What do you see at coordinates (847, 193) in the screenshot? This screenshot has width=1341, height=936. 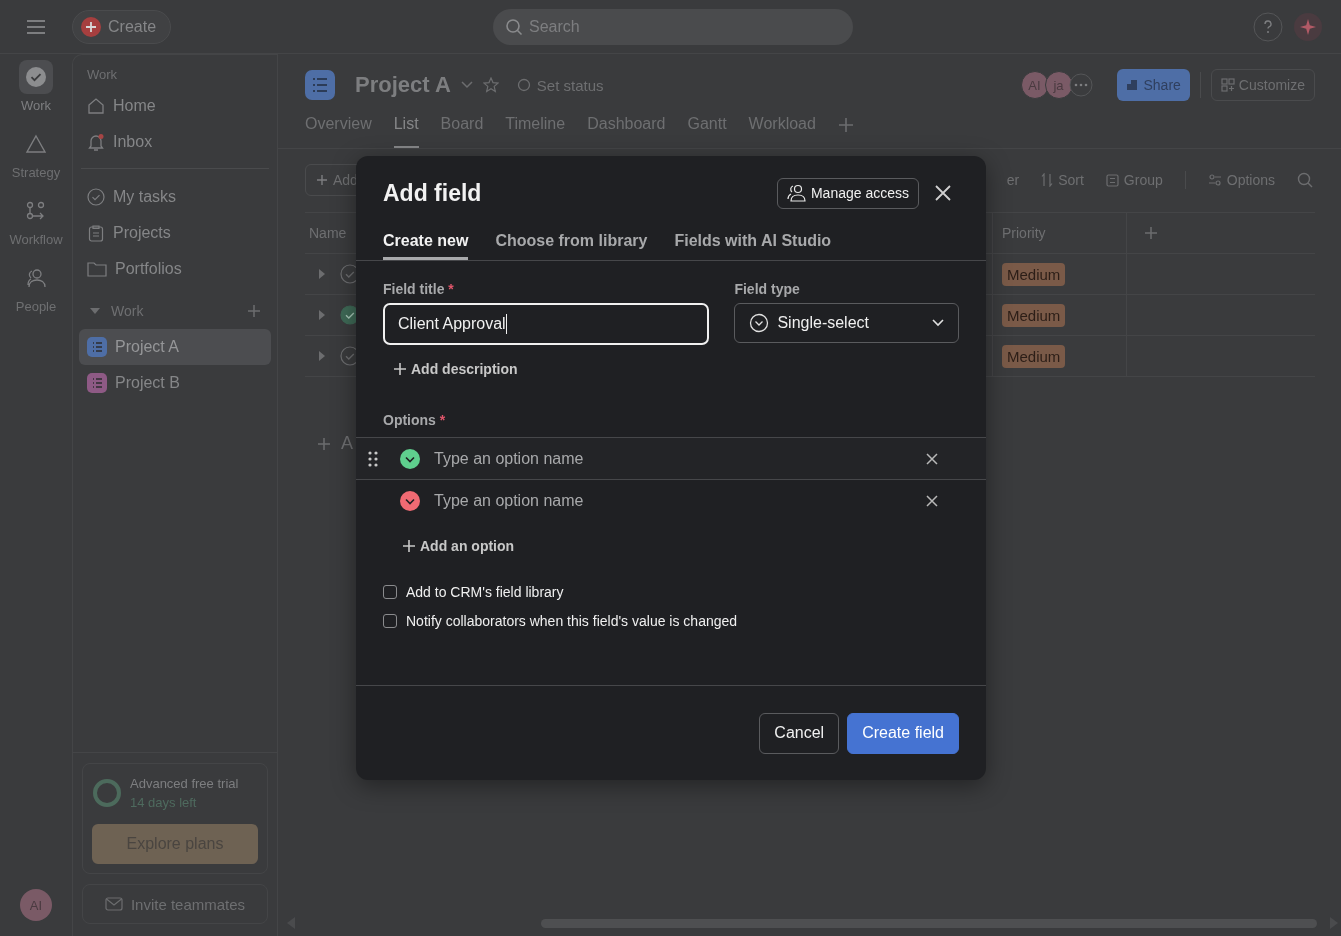 I see `manage-access-button: Manage access` at bounding box center [847, 193].